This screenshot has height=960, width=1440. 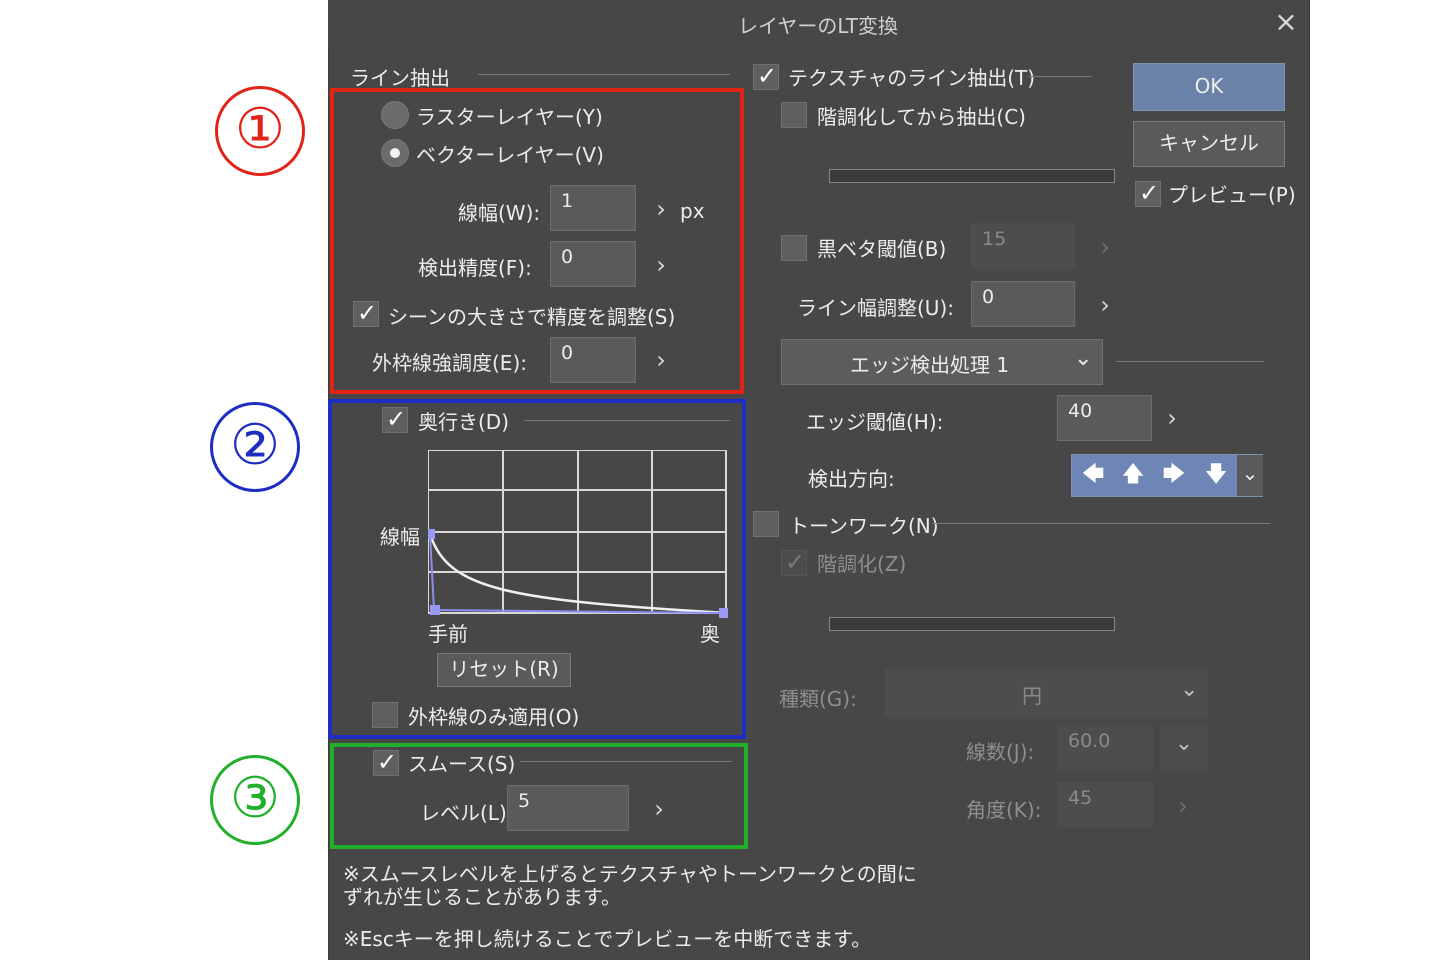 I want to click on smooth-level-input: 5, so click(x=568, y=808).